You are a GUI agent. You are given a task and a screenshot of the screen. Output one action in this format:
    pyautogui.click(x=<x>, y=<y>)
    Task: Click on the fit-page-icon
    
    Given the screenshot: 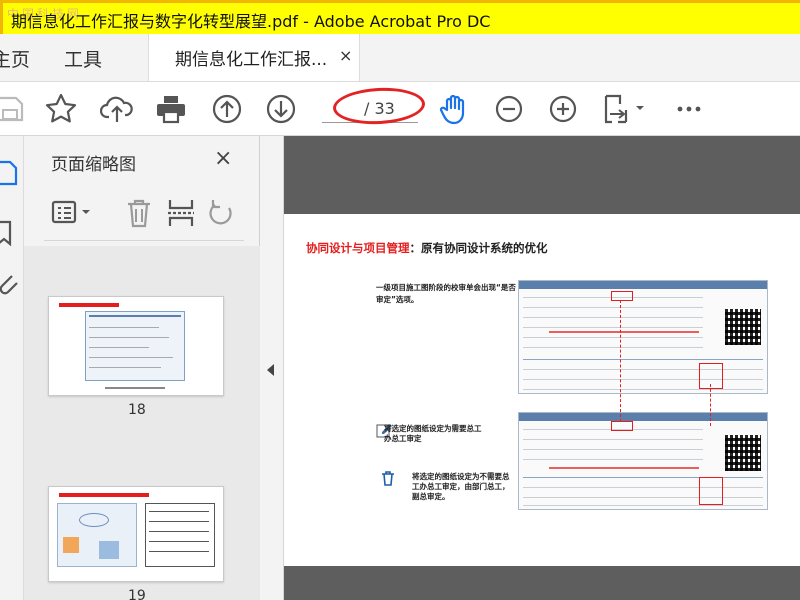 What is the action you would take?
    pyautogui.click(x=623, y=109)
    